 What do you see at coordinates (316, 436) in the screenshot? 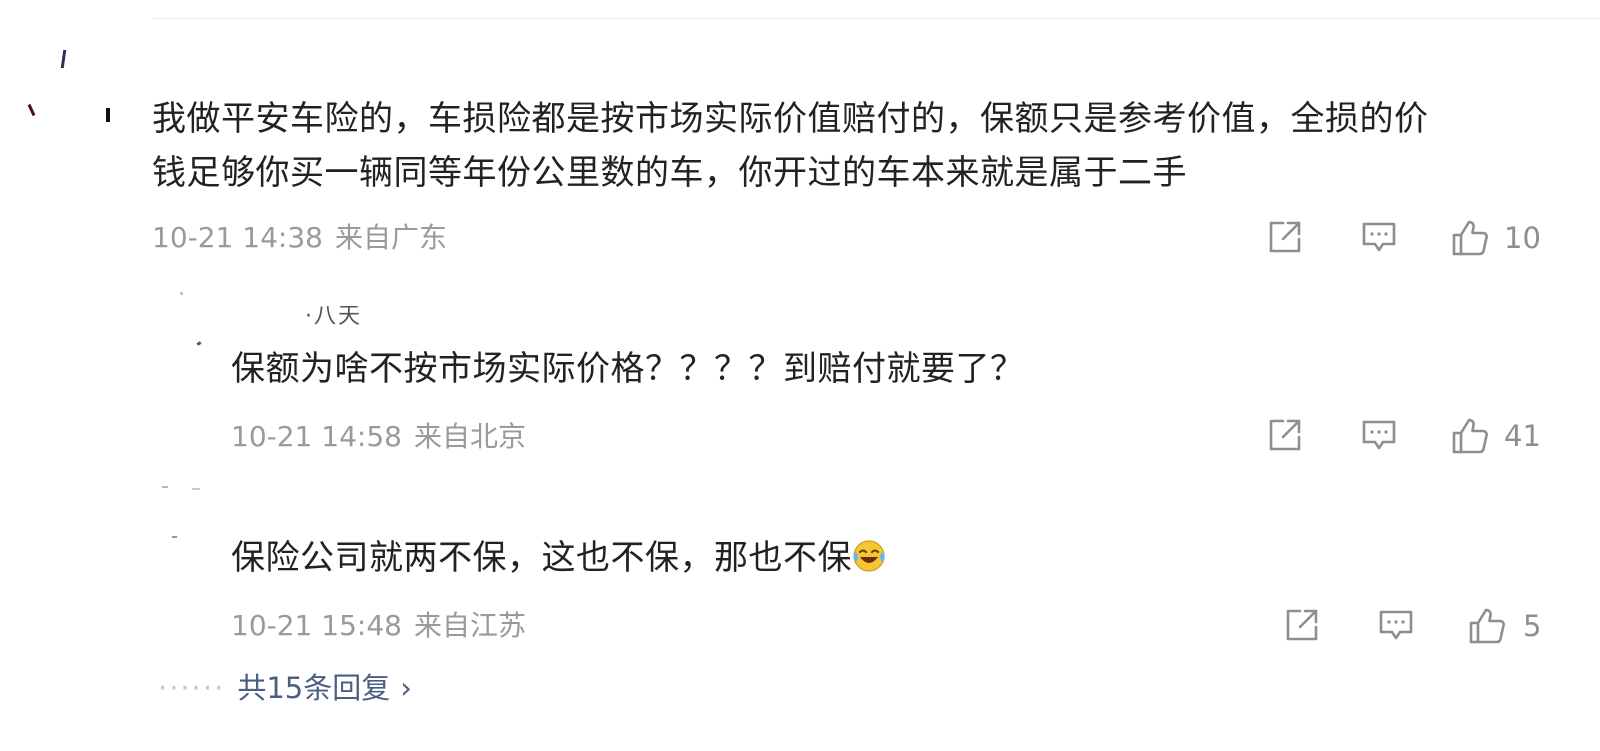
I see `timestamp: 10-21 14:58` at bounding box center [316, 436].